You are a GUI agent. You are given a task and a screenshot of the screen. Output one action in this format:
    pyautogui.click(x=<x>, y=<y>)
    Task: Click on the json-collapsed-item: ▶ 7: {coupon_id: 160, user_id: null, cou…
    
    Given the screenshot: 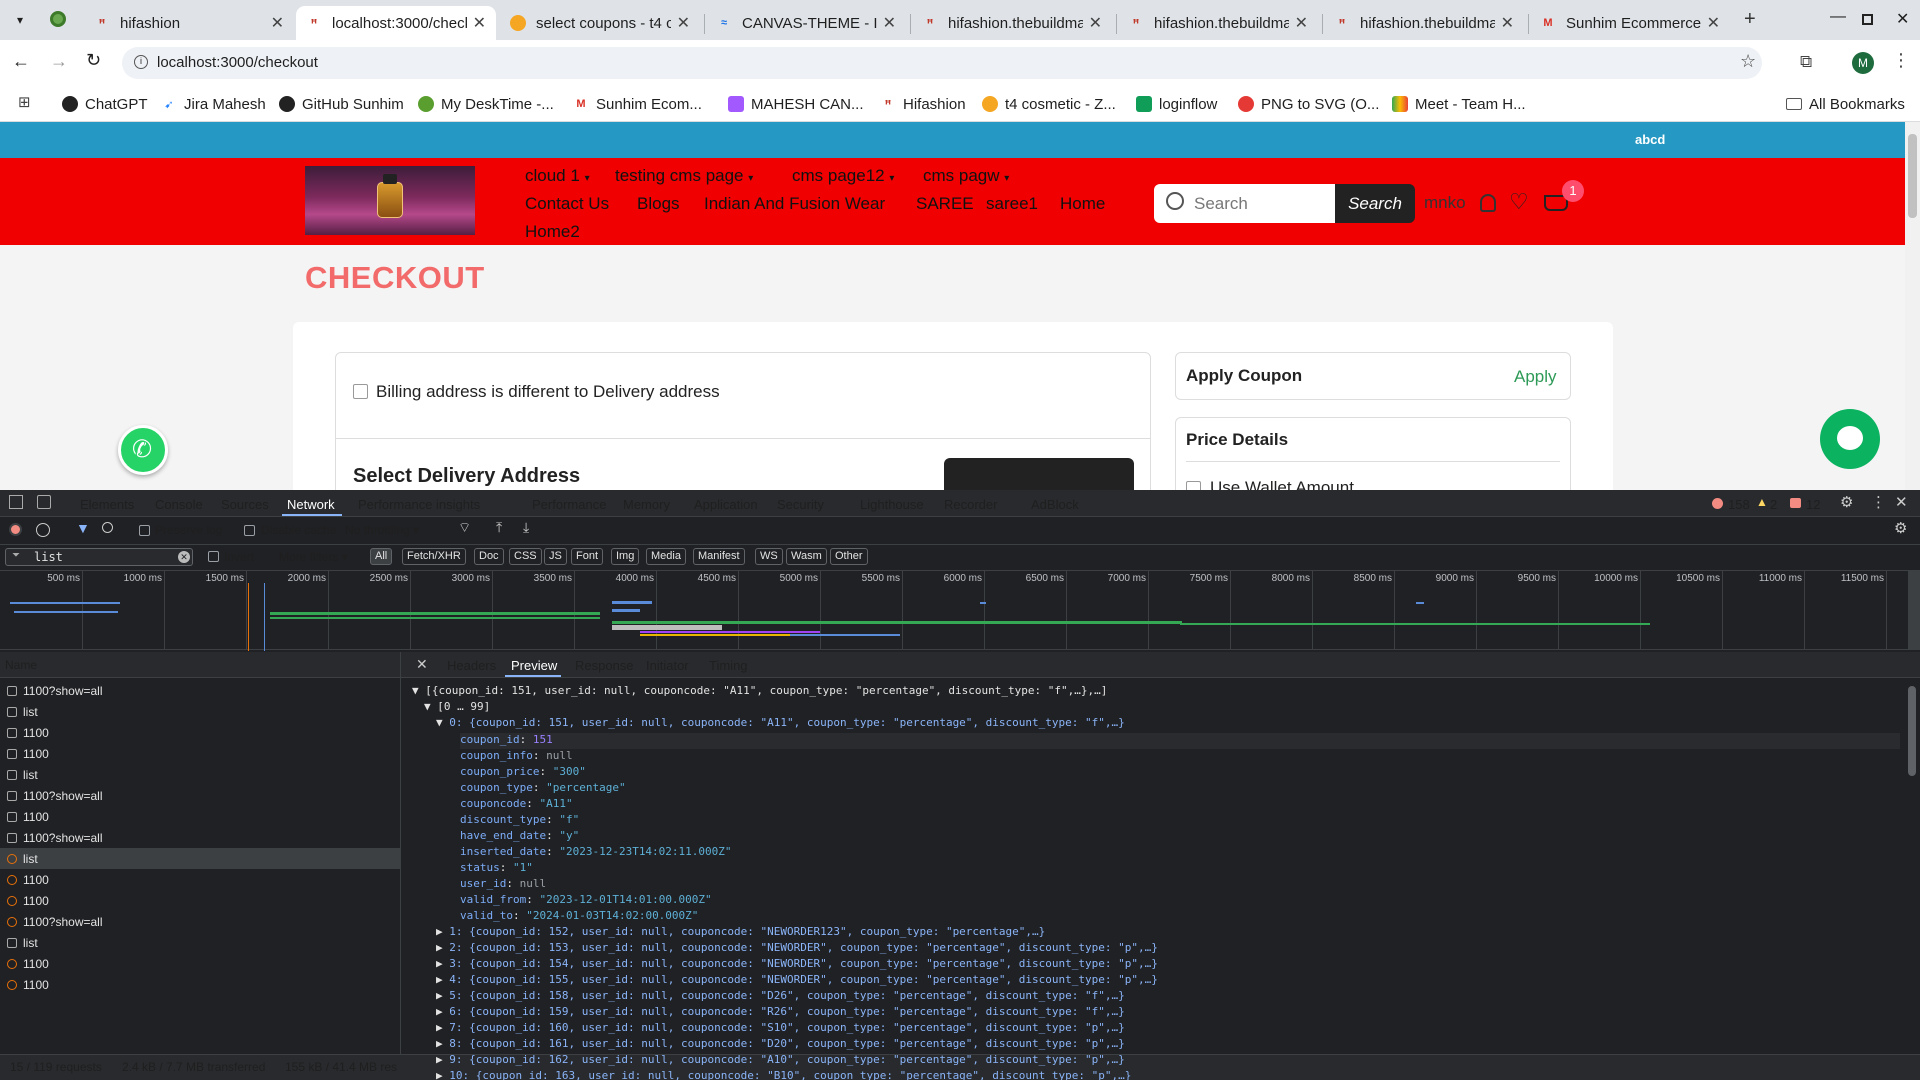 What is the action you would take?
    pyautogui.click(x=780, y=1029)
    